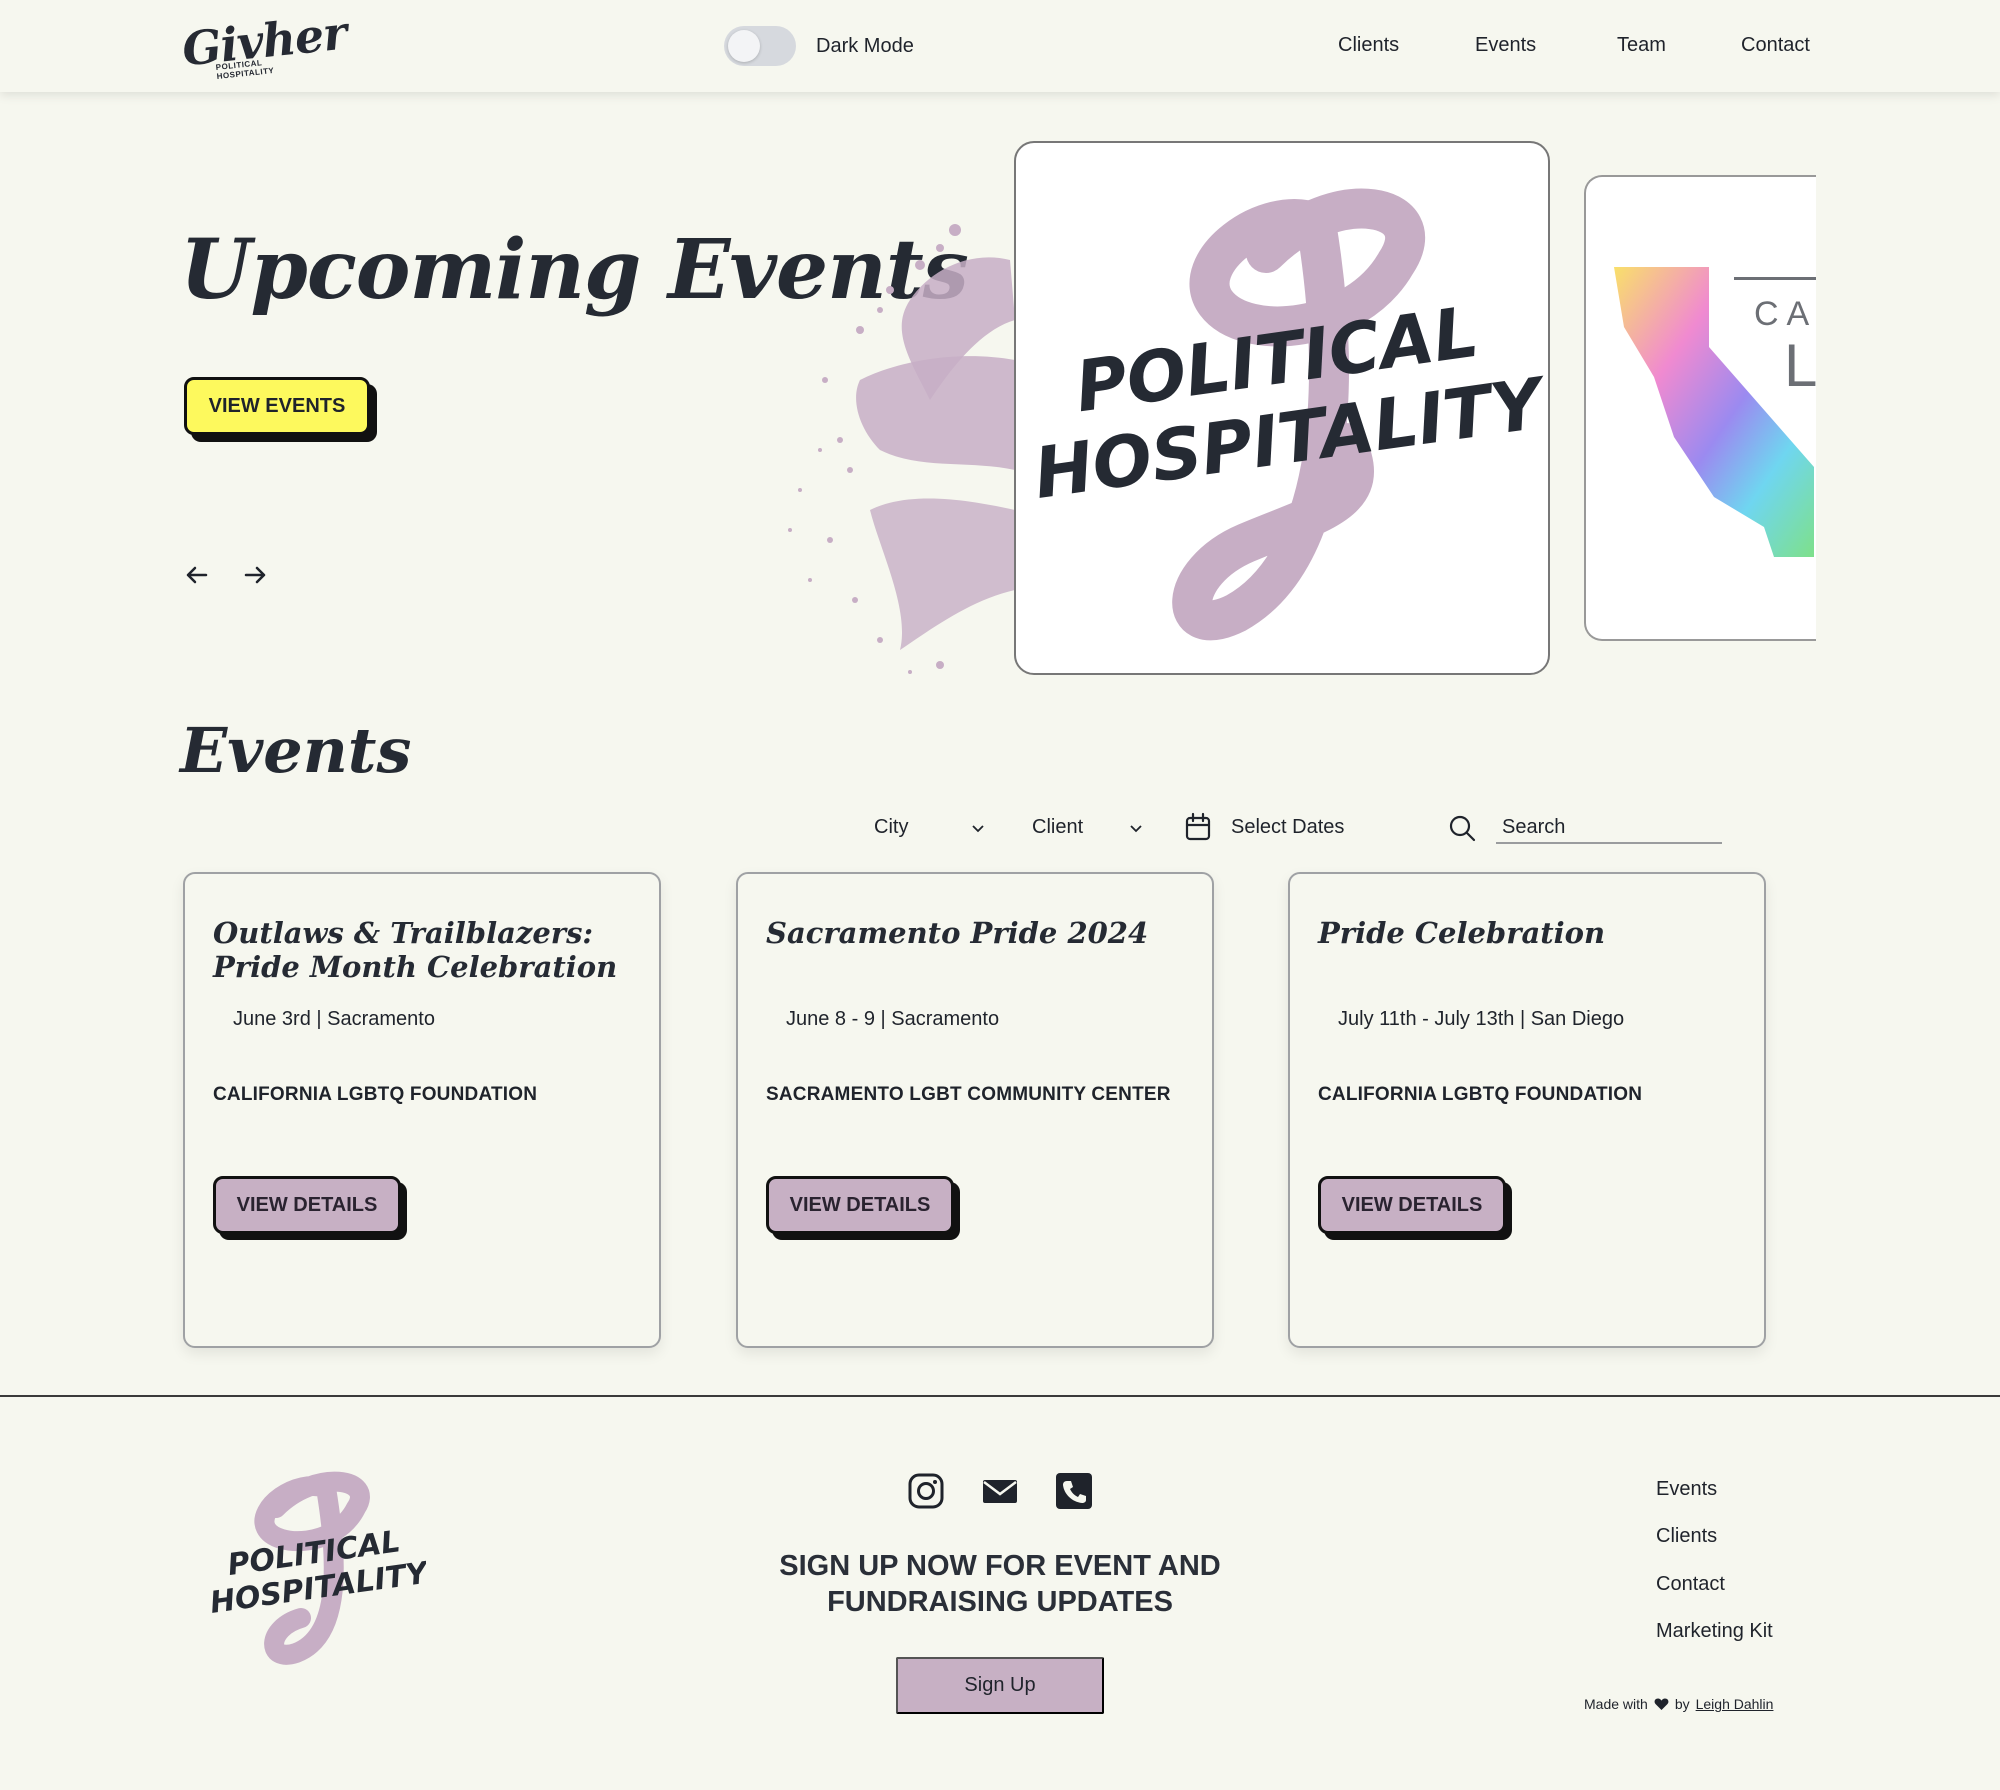 The width and height of the screenshot is (2000, 1790). Describe the element at coordinates (1686, 1536) in the screenshot. I see `footer-link-clients: Clients` at that location.